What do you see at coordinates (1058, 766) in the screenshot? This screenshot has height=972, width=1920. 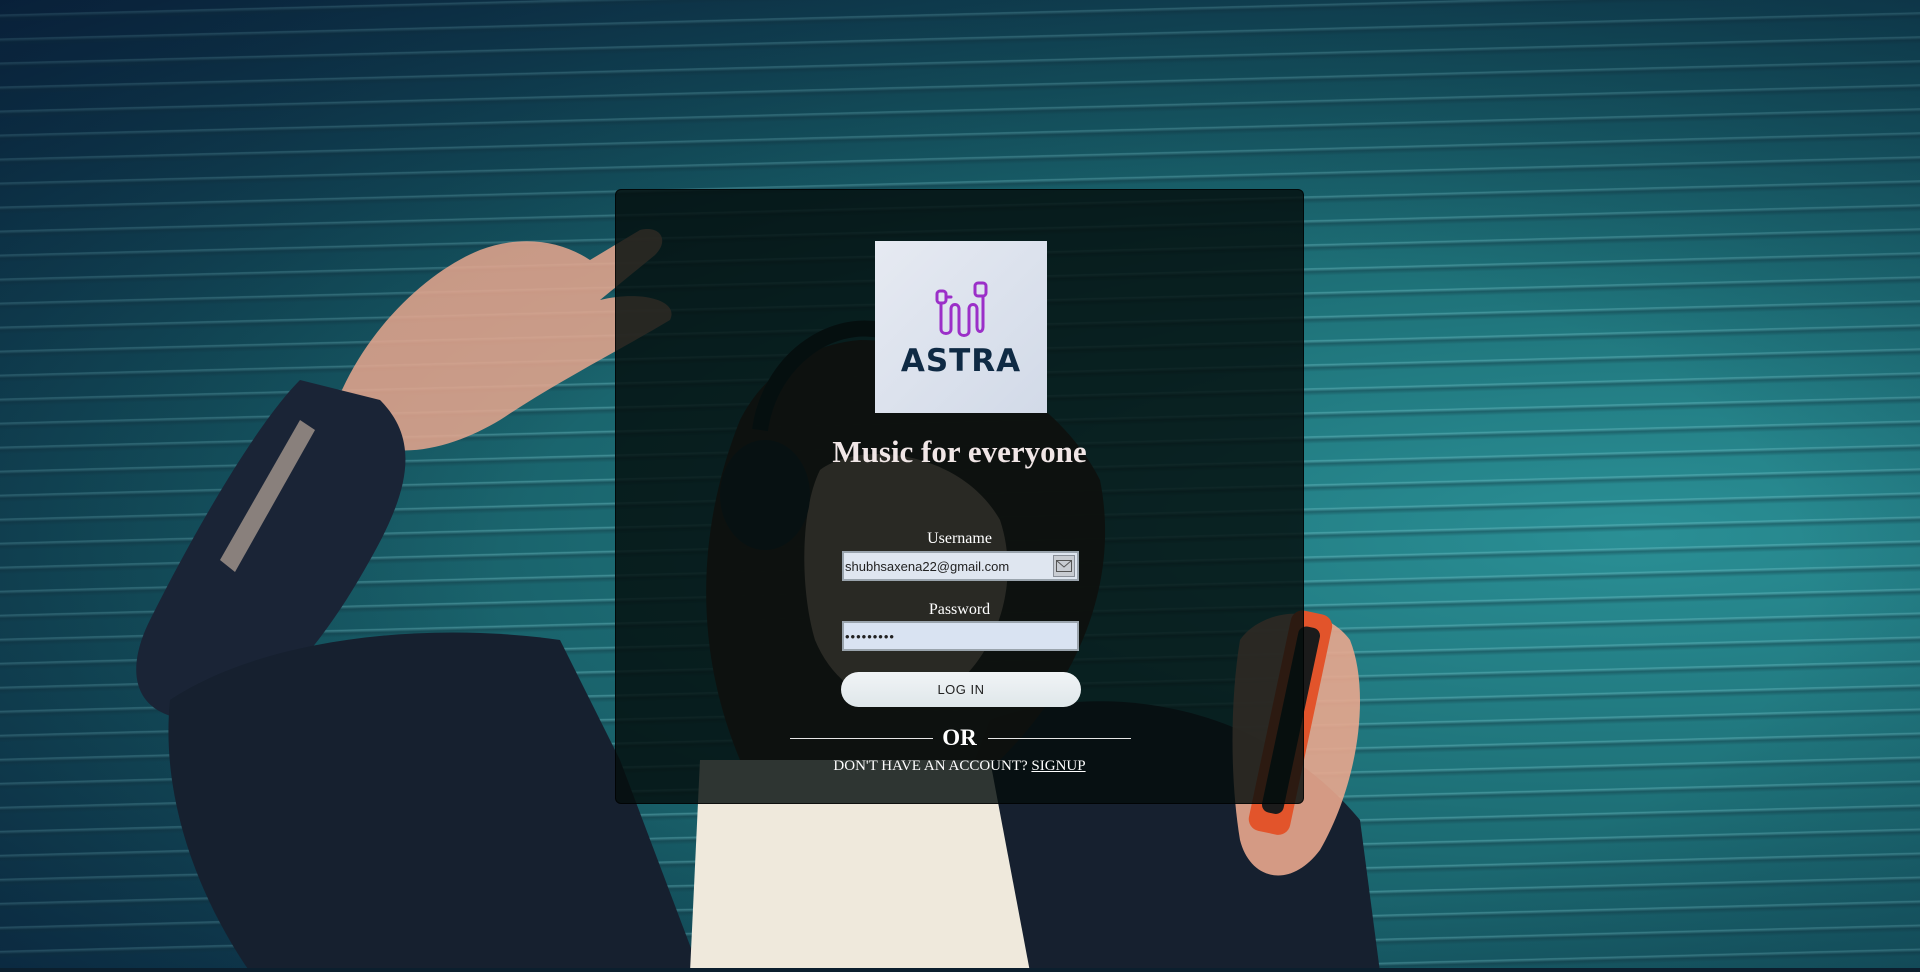 I see `signup-link: SIGNUP` at bounding box center [1058, 766].